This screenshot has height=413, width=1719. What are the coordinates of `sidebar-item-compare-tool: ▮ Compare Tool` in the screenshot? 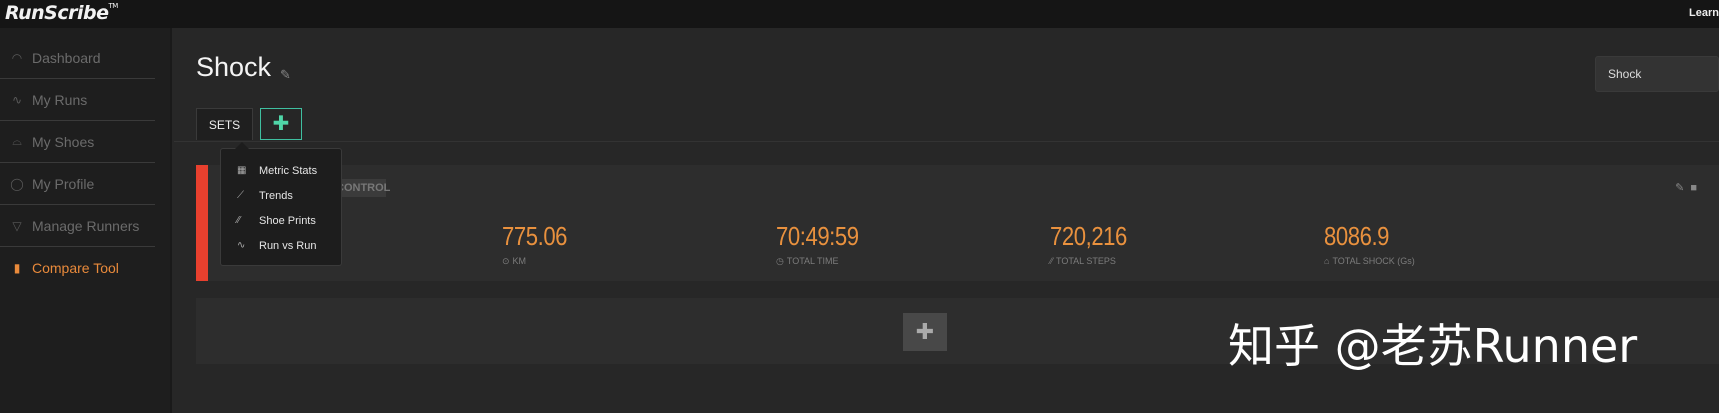 It's located at (77, 268).